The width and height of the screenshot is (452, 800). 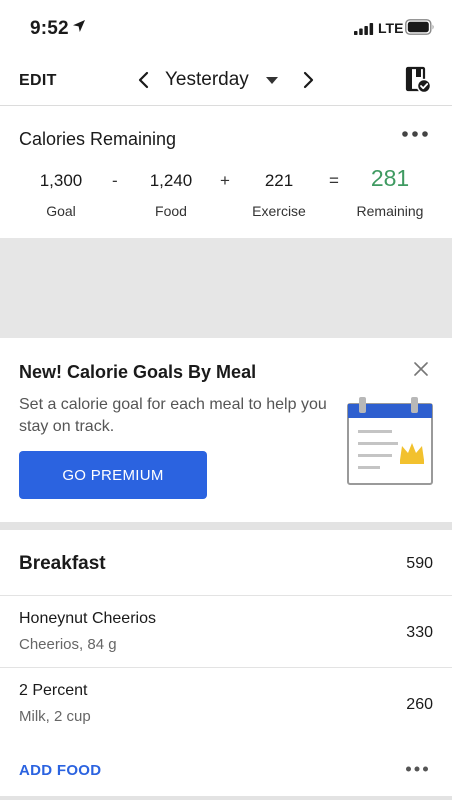 I want to click on ad-placeholder-band, so click(x=226, y=288).